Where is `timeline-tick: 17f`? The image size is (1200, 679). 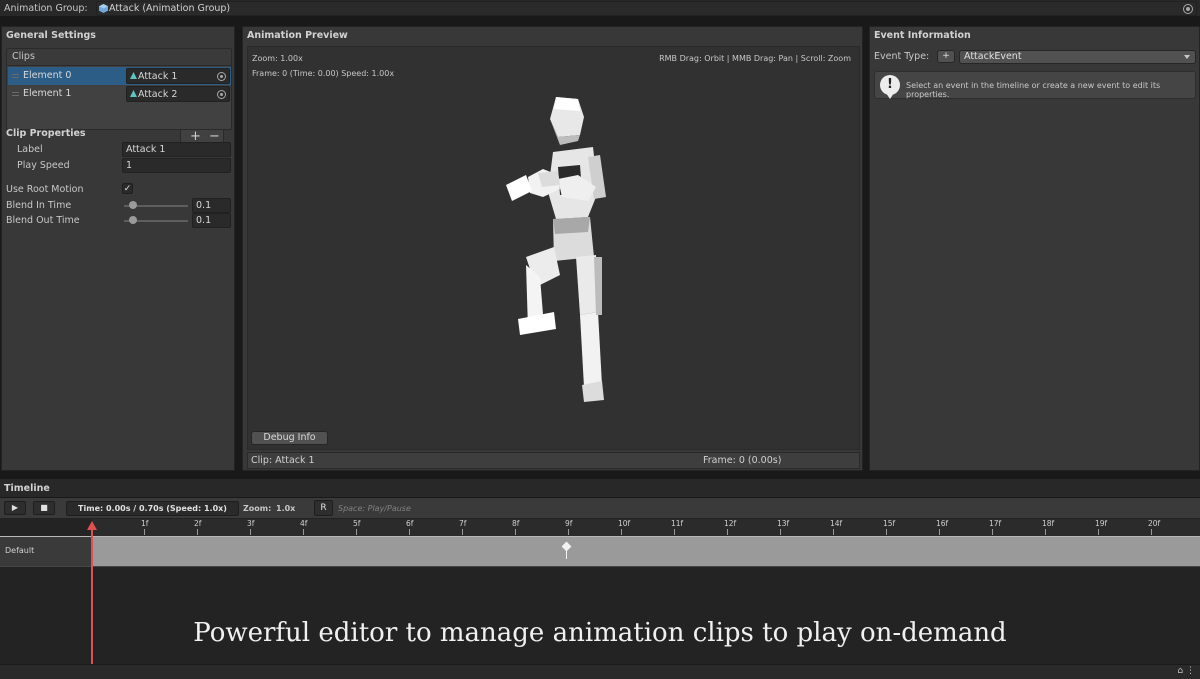 timeline-tick: 17f is located at coordinates (995, 527).